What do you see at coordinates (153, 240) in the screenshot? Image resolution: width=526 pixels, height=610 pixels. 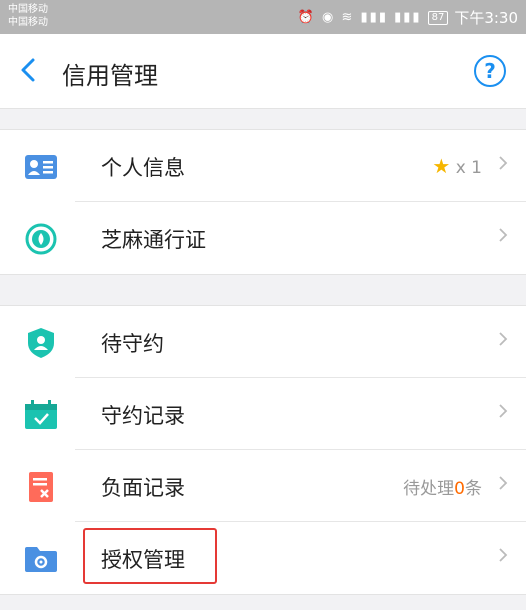 I see `row-label: 芝麻通行证` at bounding box center [153, 240].